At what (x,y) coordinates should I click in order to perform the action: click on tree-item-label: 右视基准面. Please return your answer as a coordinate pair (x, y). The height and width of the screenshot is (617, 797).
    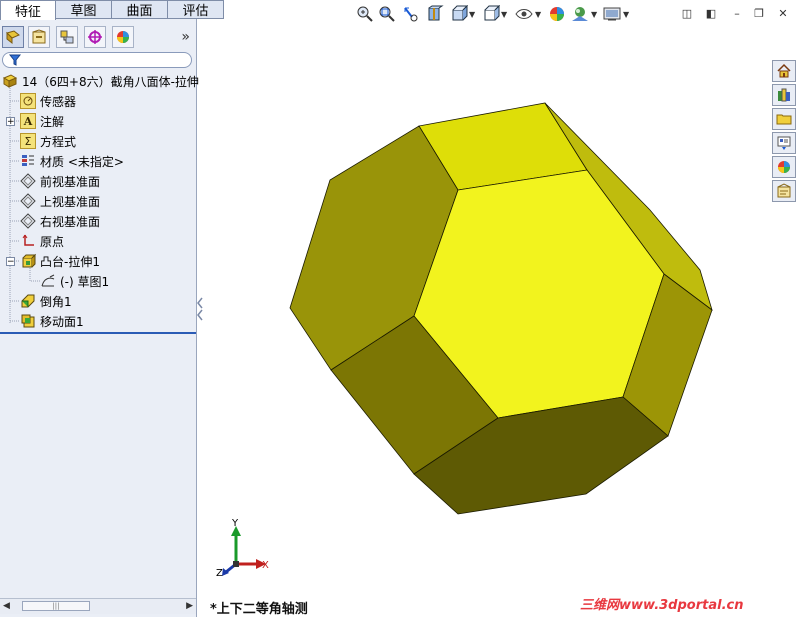
    Looking at the image, I should click on (70, 221).